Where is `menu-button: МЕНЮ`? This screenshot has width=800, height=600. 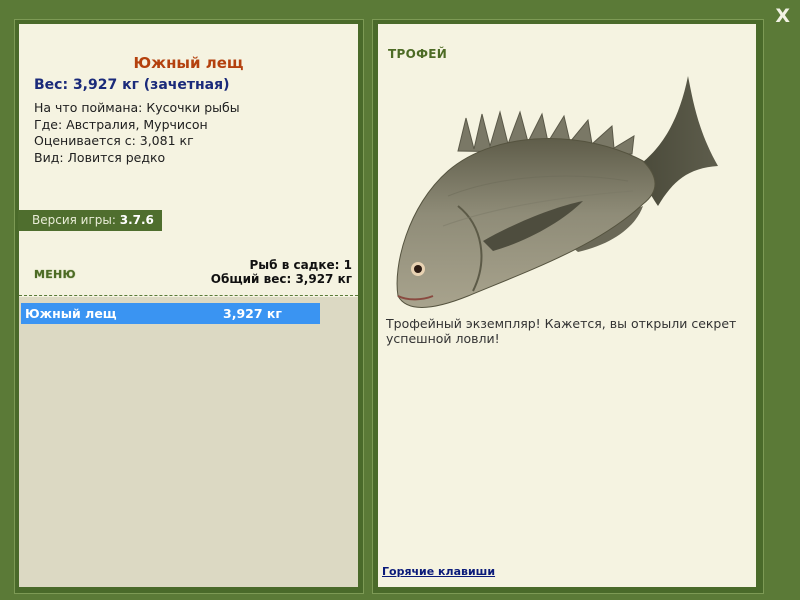
menu-button: МЕНЮ is located at coordinates (55, 274).